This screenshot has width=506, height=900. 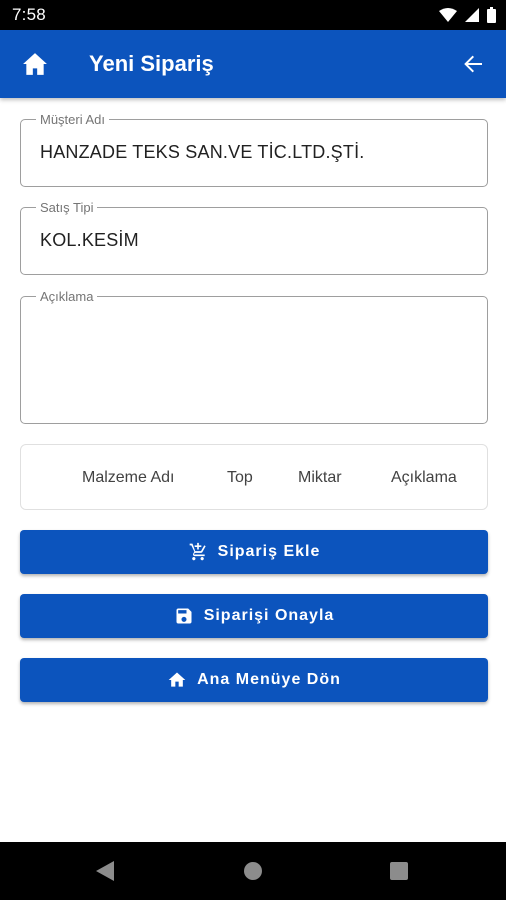 I want to click on main-menu-button: Ana Menüye Dön, so click(x=254, y=680).